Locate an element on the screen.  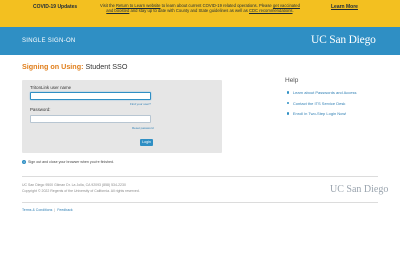
login-button: Login is located at coordinates (146, 142).